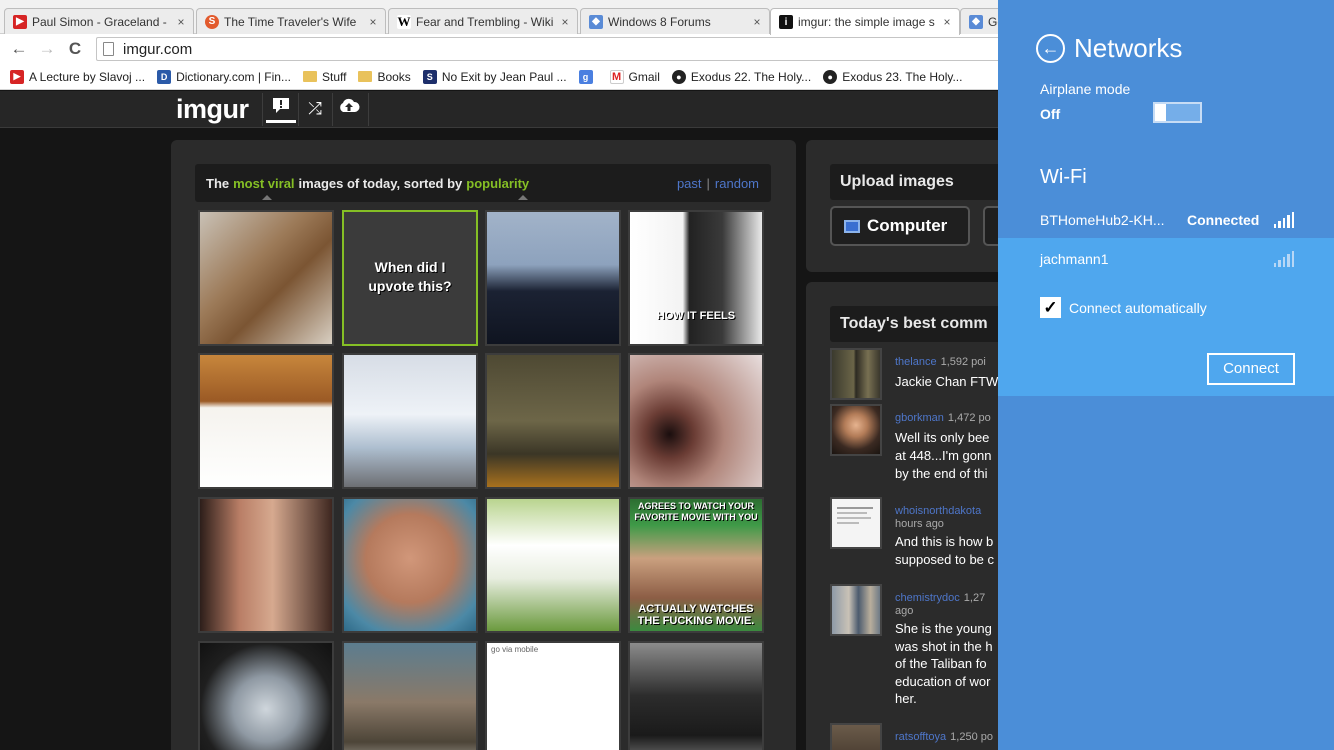 This screenshot has width=1334, height=750. I want to click on comment-username: chemistrydoc, so click(927, 598).